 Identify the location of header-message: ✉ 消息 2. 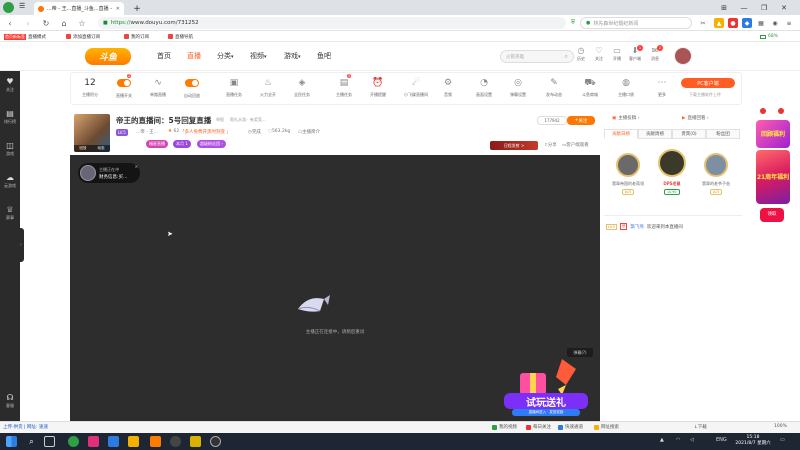
(655, 53).